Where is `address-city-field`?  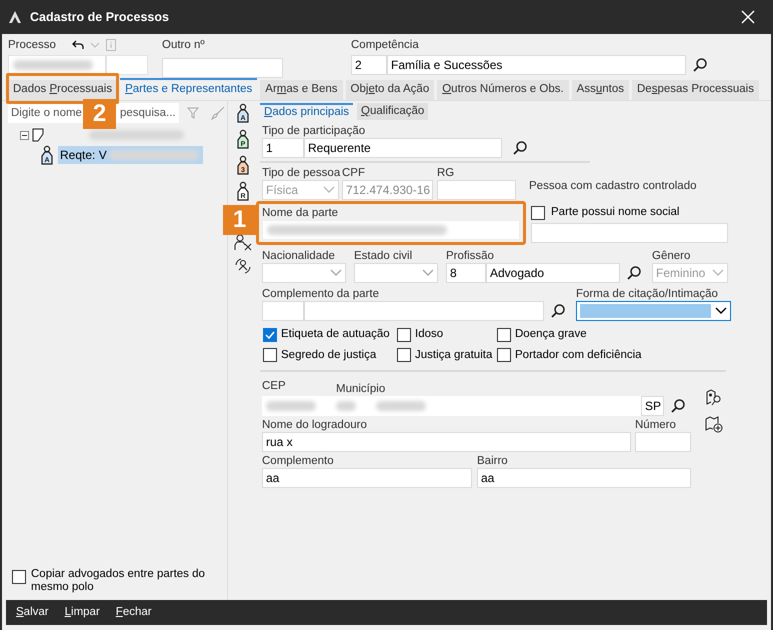
address-city-field is located at coordinates (451, 406).